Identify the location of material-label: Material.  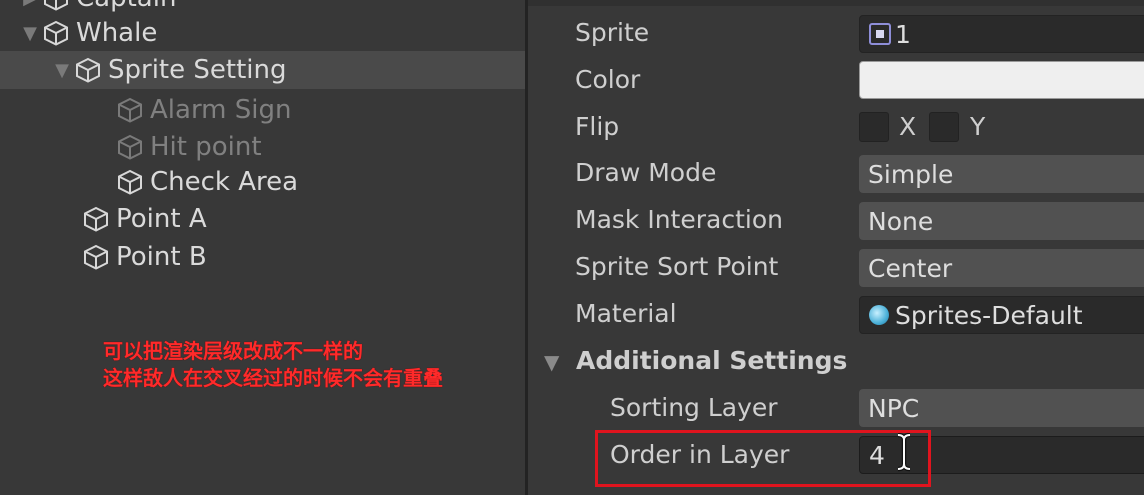
(626, 313).